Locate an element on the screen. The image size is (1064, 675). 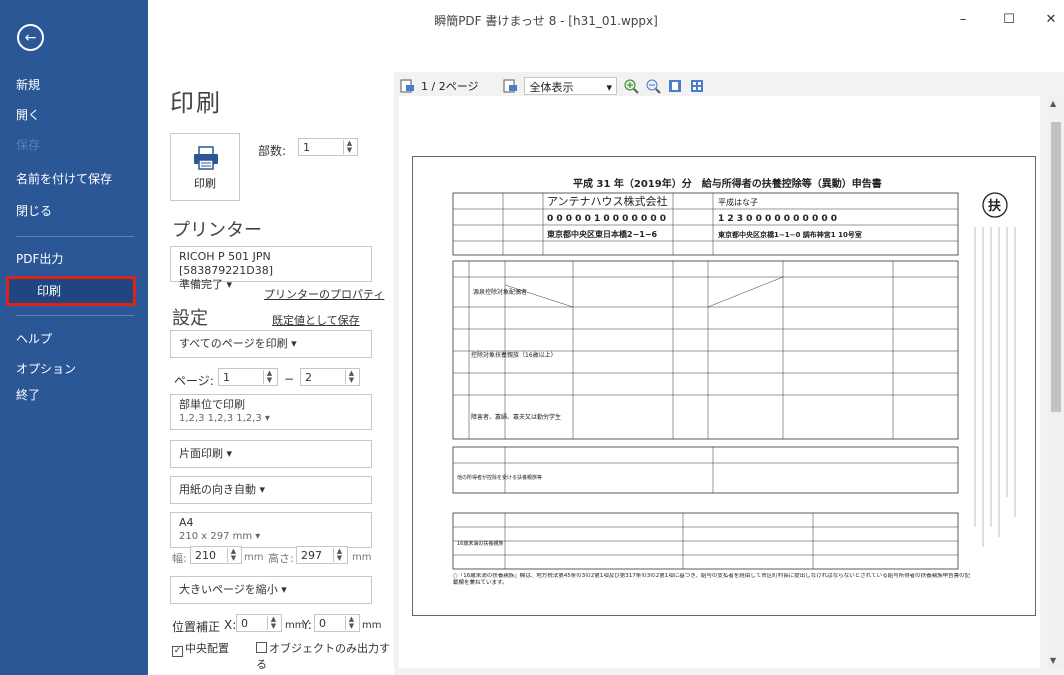
offset-y-label: Y: is located at coordinates (307, 625).